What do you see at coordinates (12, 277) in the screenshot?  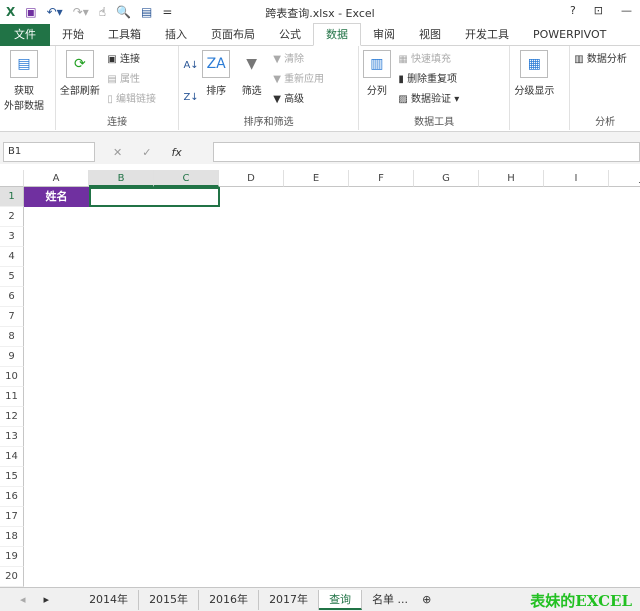 I see `row-header: 5` at bounding box center [12, 277].